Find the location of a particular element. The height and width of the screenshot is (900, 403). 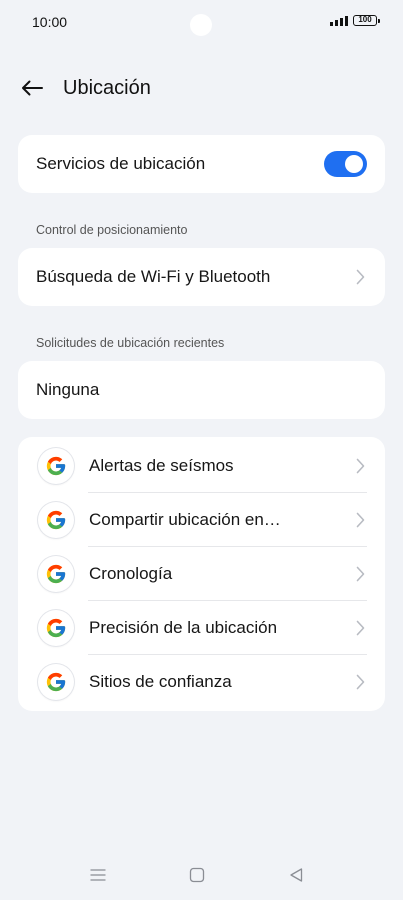

list-item-label: Cronología is located at coordinates (131, 573).